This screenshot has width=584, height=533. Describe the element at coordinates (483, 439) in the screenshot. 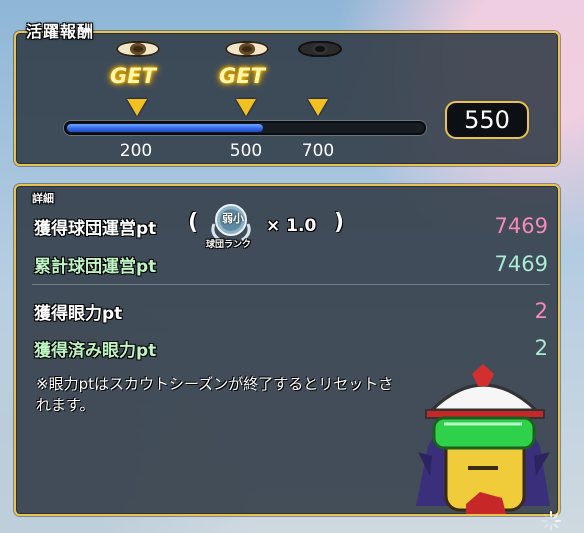

I see `scout-character` at that location.